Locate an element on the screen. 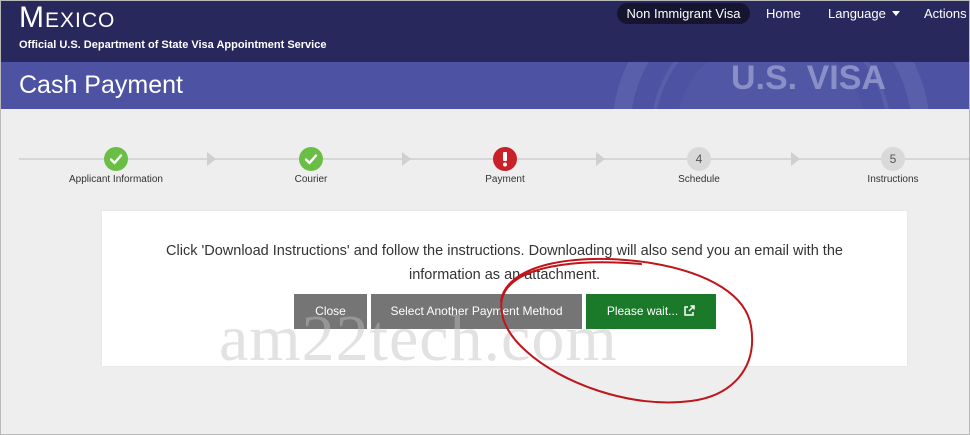 Image resolution: width=970 pixels, height=435 pixels. step-number: 5 is located at coordinates (893, 159).